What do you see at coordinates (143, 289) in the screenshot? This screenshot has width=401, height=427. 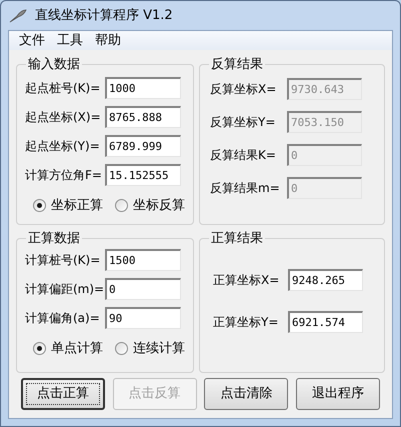 I see `input-field: 0` at bounding box center [143, 289].